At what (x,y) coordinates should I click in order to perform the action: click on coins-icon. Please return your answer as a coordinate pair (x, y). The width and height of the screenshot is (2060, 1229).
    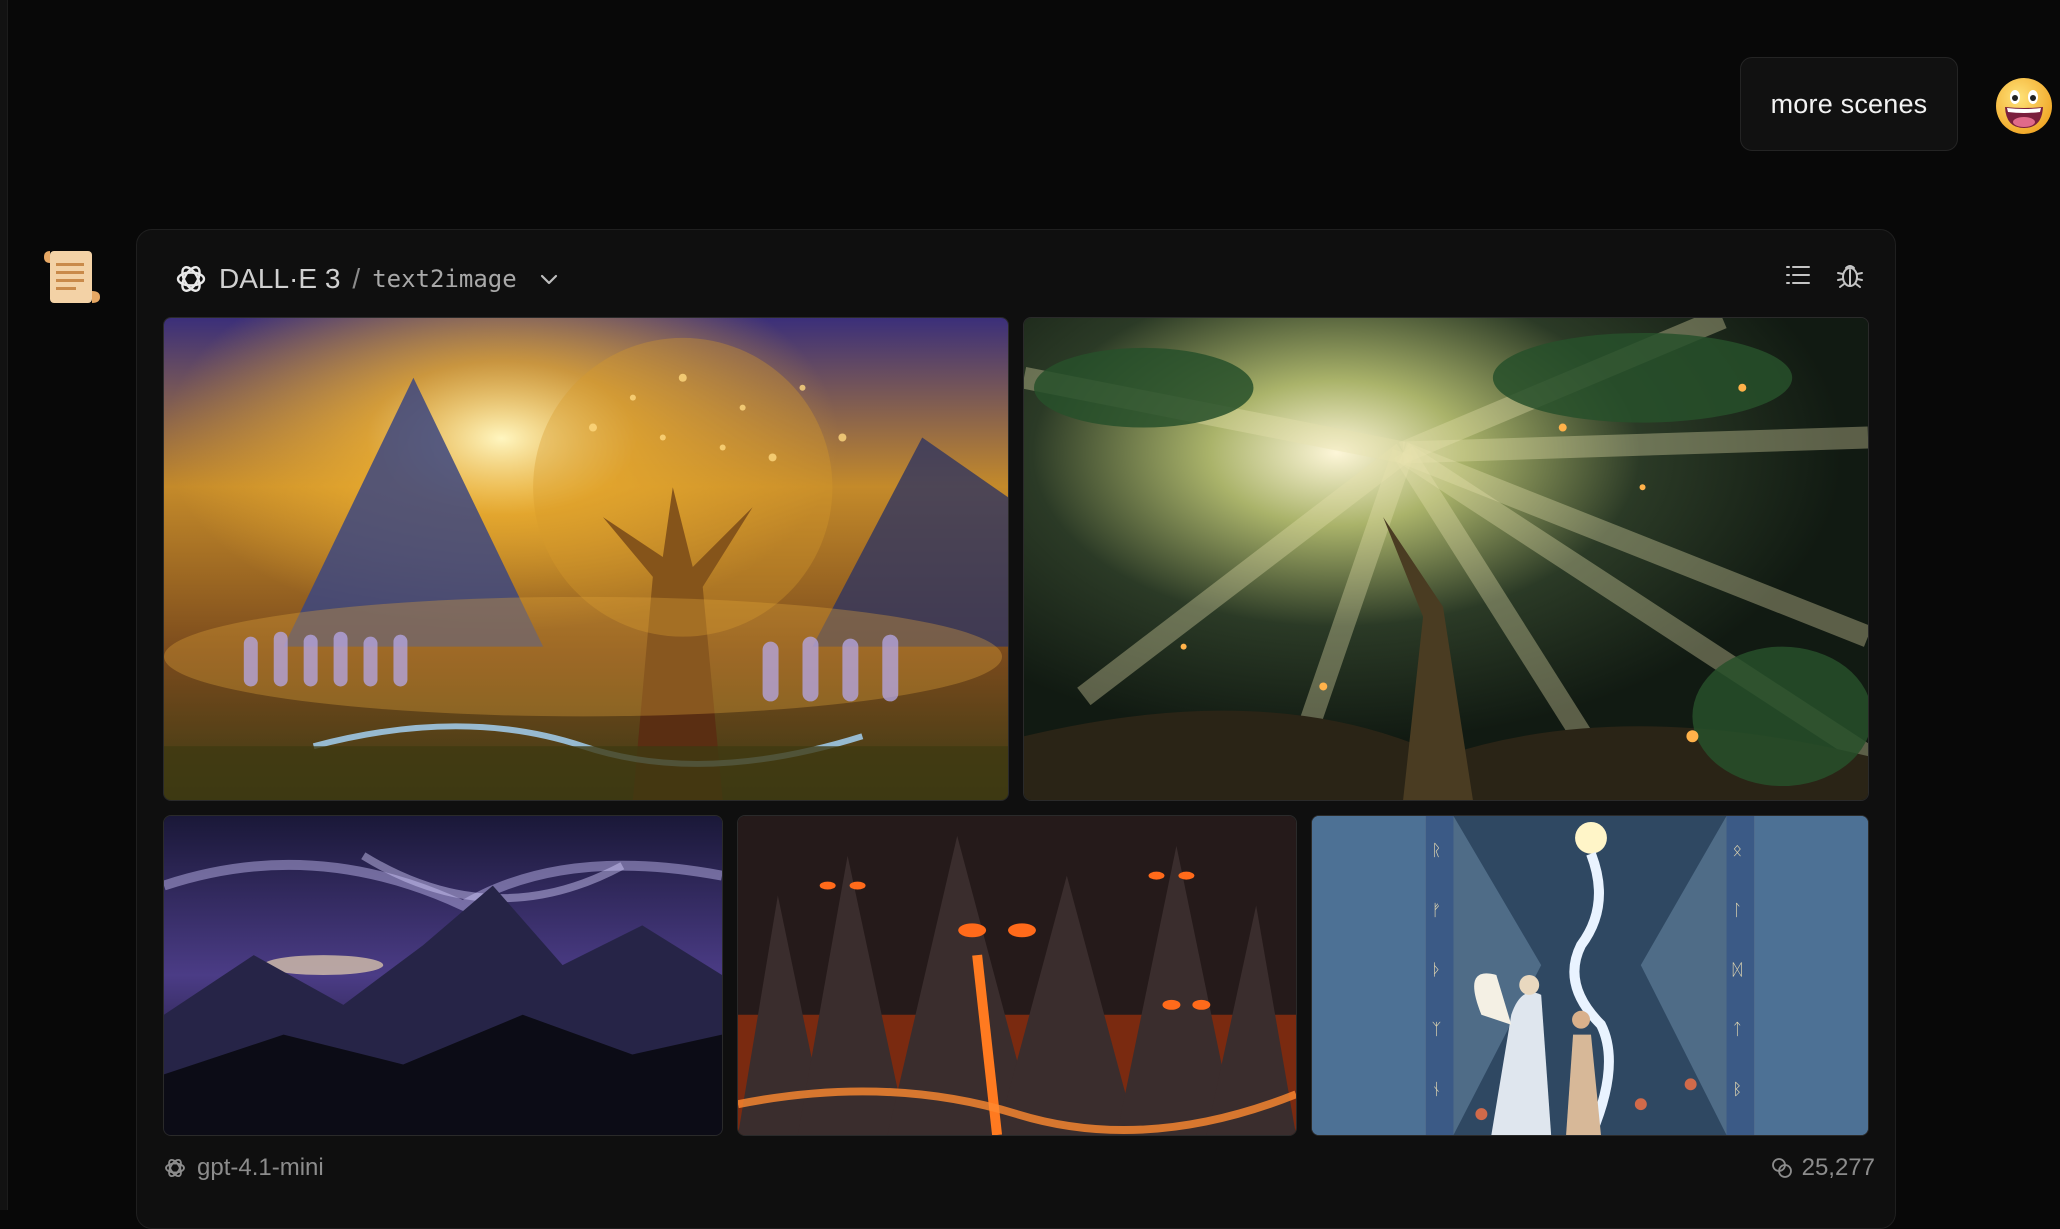
    Looking at the image, I should click on (1782, 1168).